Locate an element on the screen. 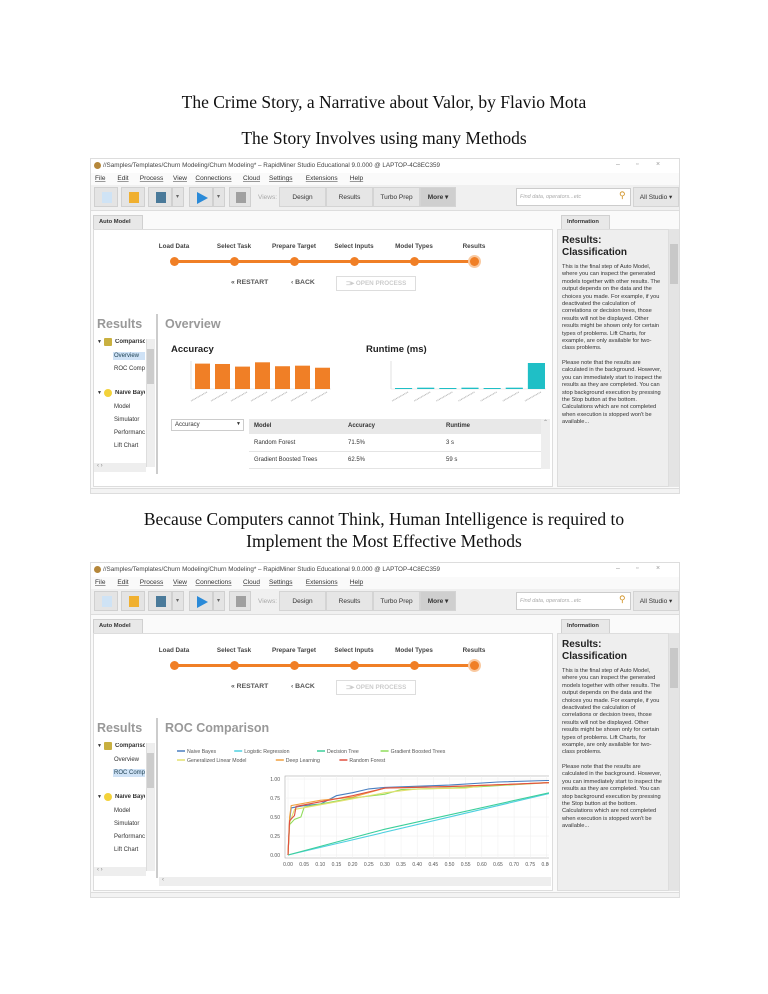 The image size is (768, 994). metric-select: Accuracy is located at coordinates (207, 425).